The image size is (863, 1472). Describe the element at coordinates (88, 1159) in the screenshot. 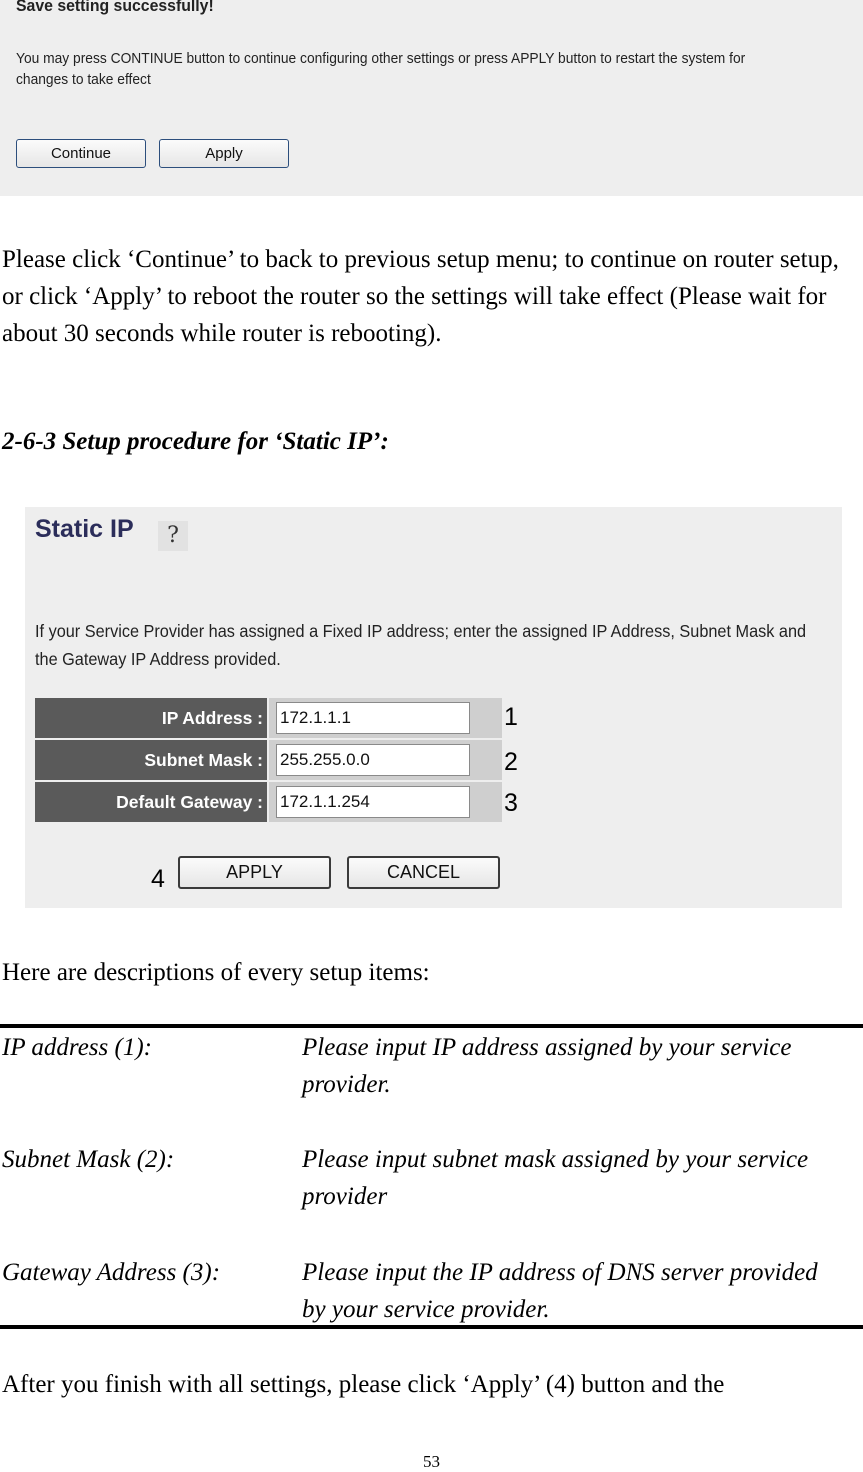

I see `description-term: Subnet Mask (2):` at that location.